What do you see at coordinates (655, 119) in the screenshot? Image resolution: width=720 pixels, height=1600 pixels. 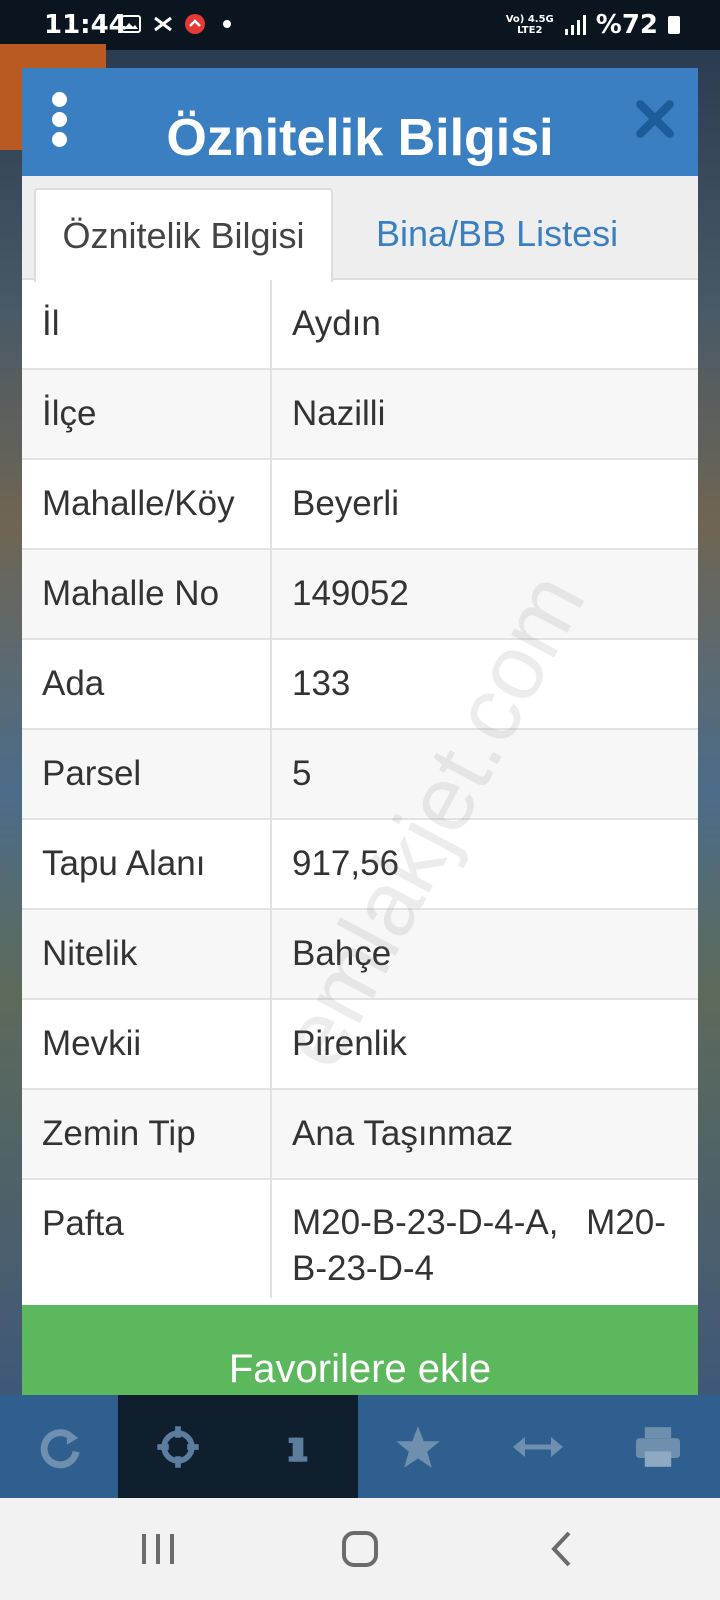 I see `close-icon` at bounding box center [655, 119].